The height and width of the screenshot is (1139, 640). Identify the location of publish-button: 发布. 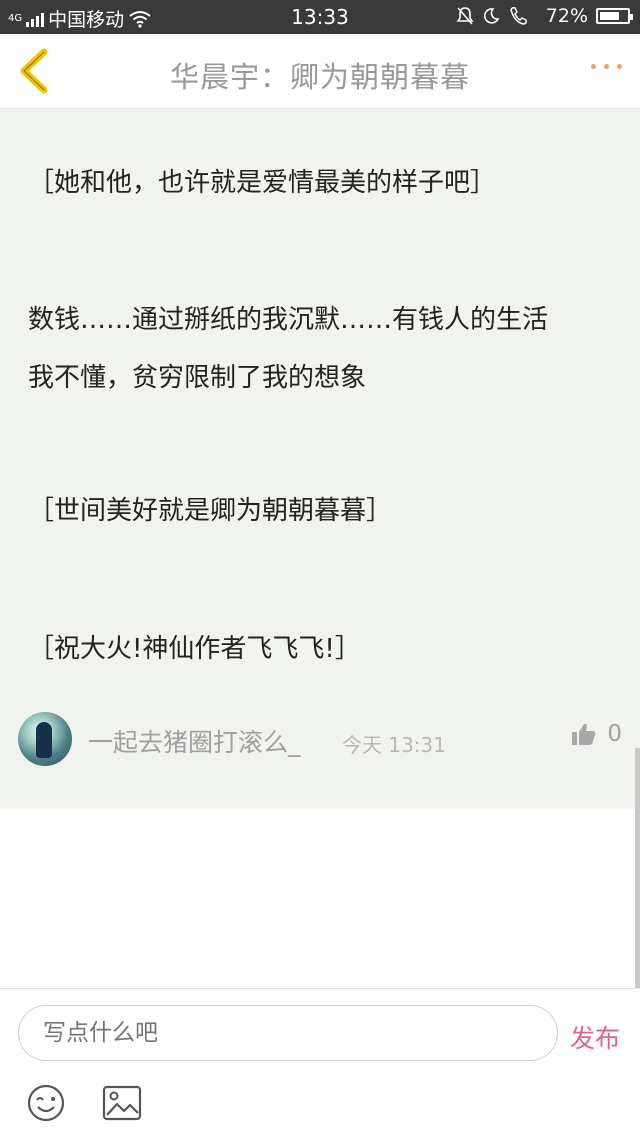
(595, 1037).